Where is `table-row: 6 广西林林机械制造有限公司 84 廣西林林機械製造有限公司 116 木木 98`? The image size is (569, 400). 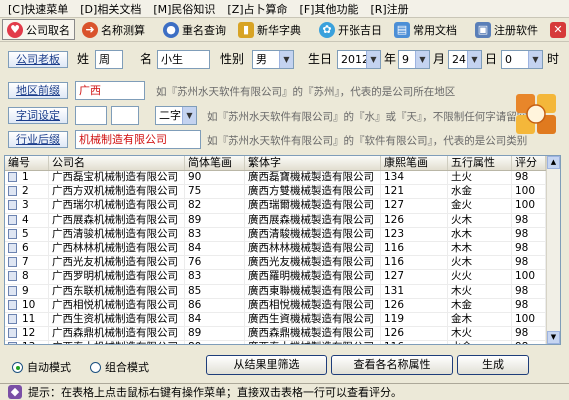 table-row: 6 广西林林机械制造有限公司 84 廣西林林機械製造有限公司 116 木木 98 is located at coordinates (282, 249).